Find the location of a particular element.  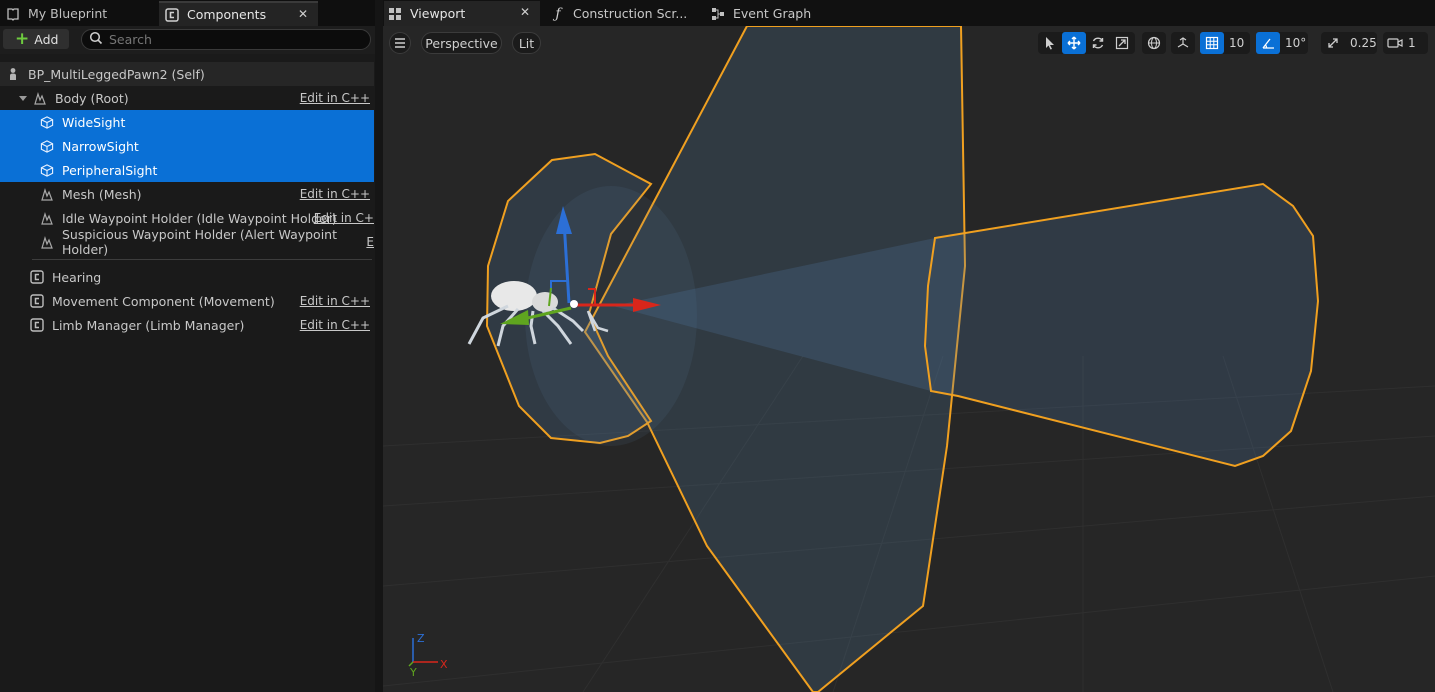

plus-icon: + is located at coordinates (22, 38).